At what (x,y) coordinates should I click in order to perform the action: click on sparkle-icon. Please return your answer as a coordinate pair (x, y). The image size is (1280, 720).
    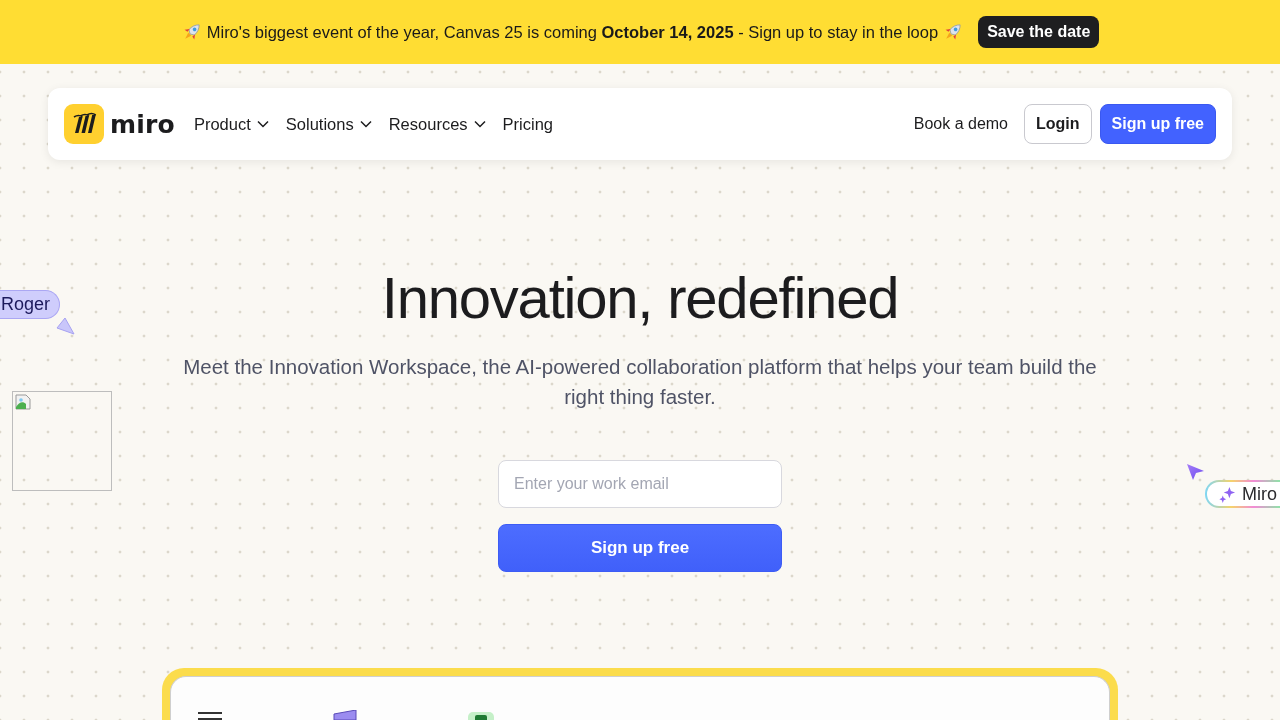
    Looking at the image, I should click on (1227, 494).